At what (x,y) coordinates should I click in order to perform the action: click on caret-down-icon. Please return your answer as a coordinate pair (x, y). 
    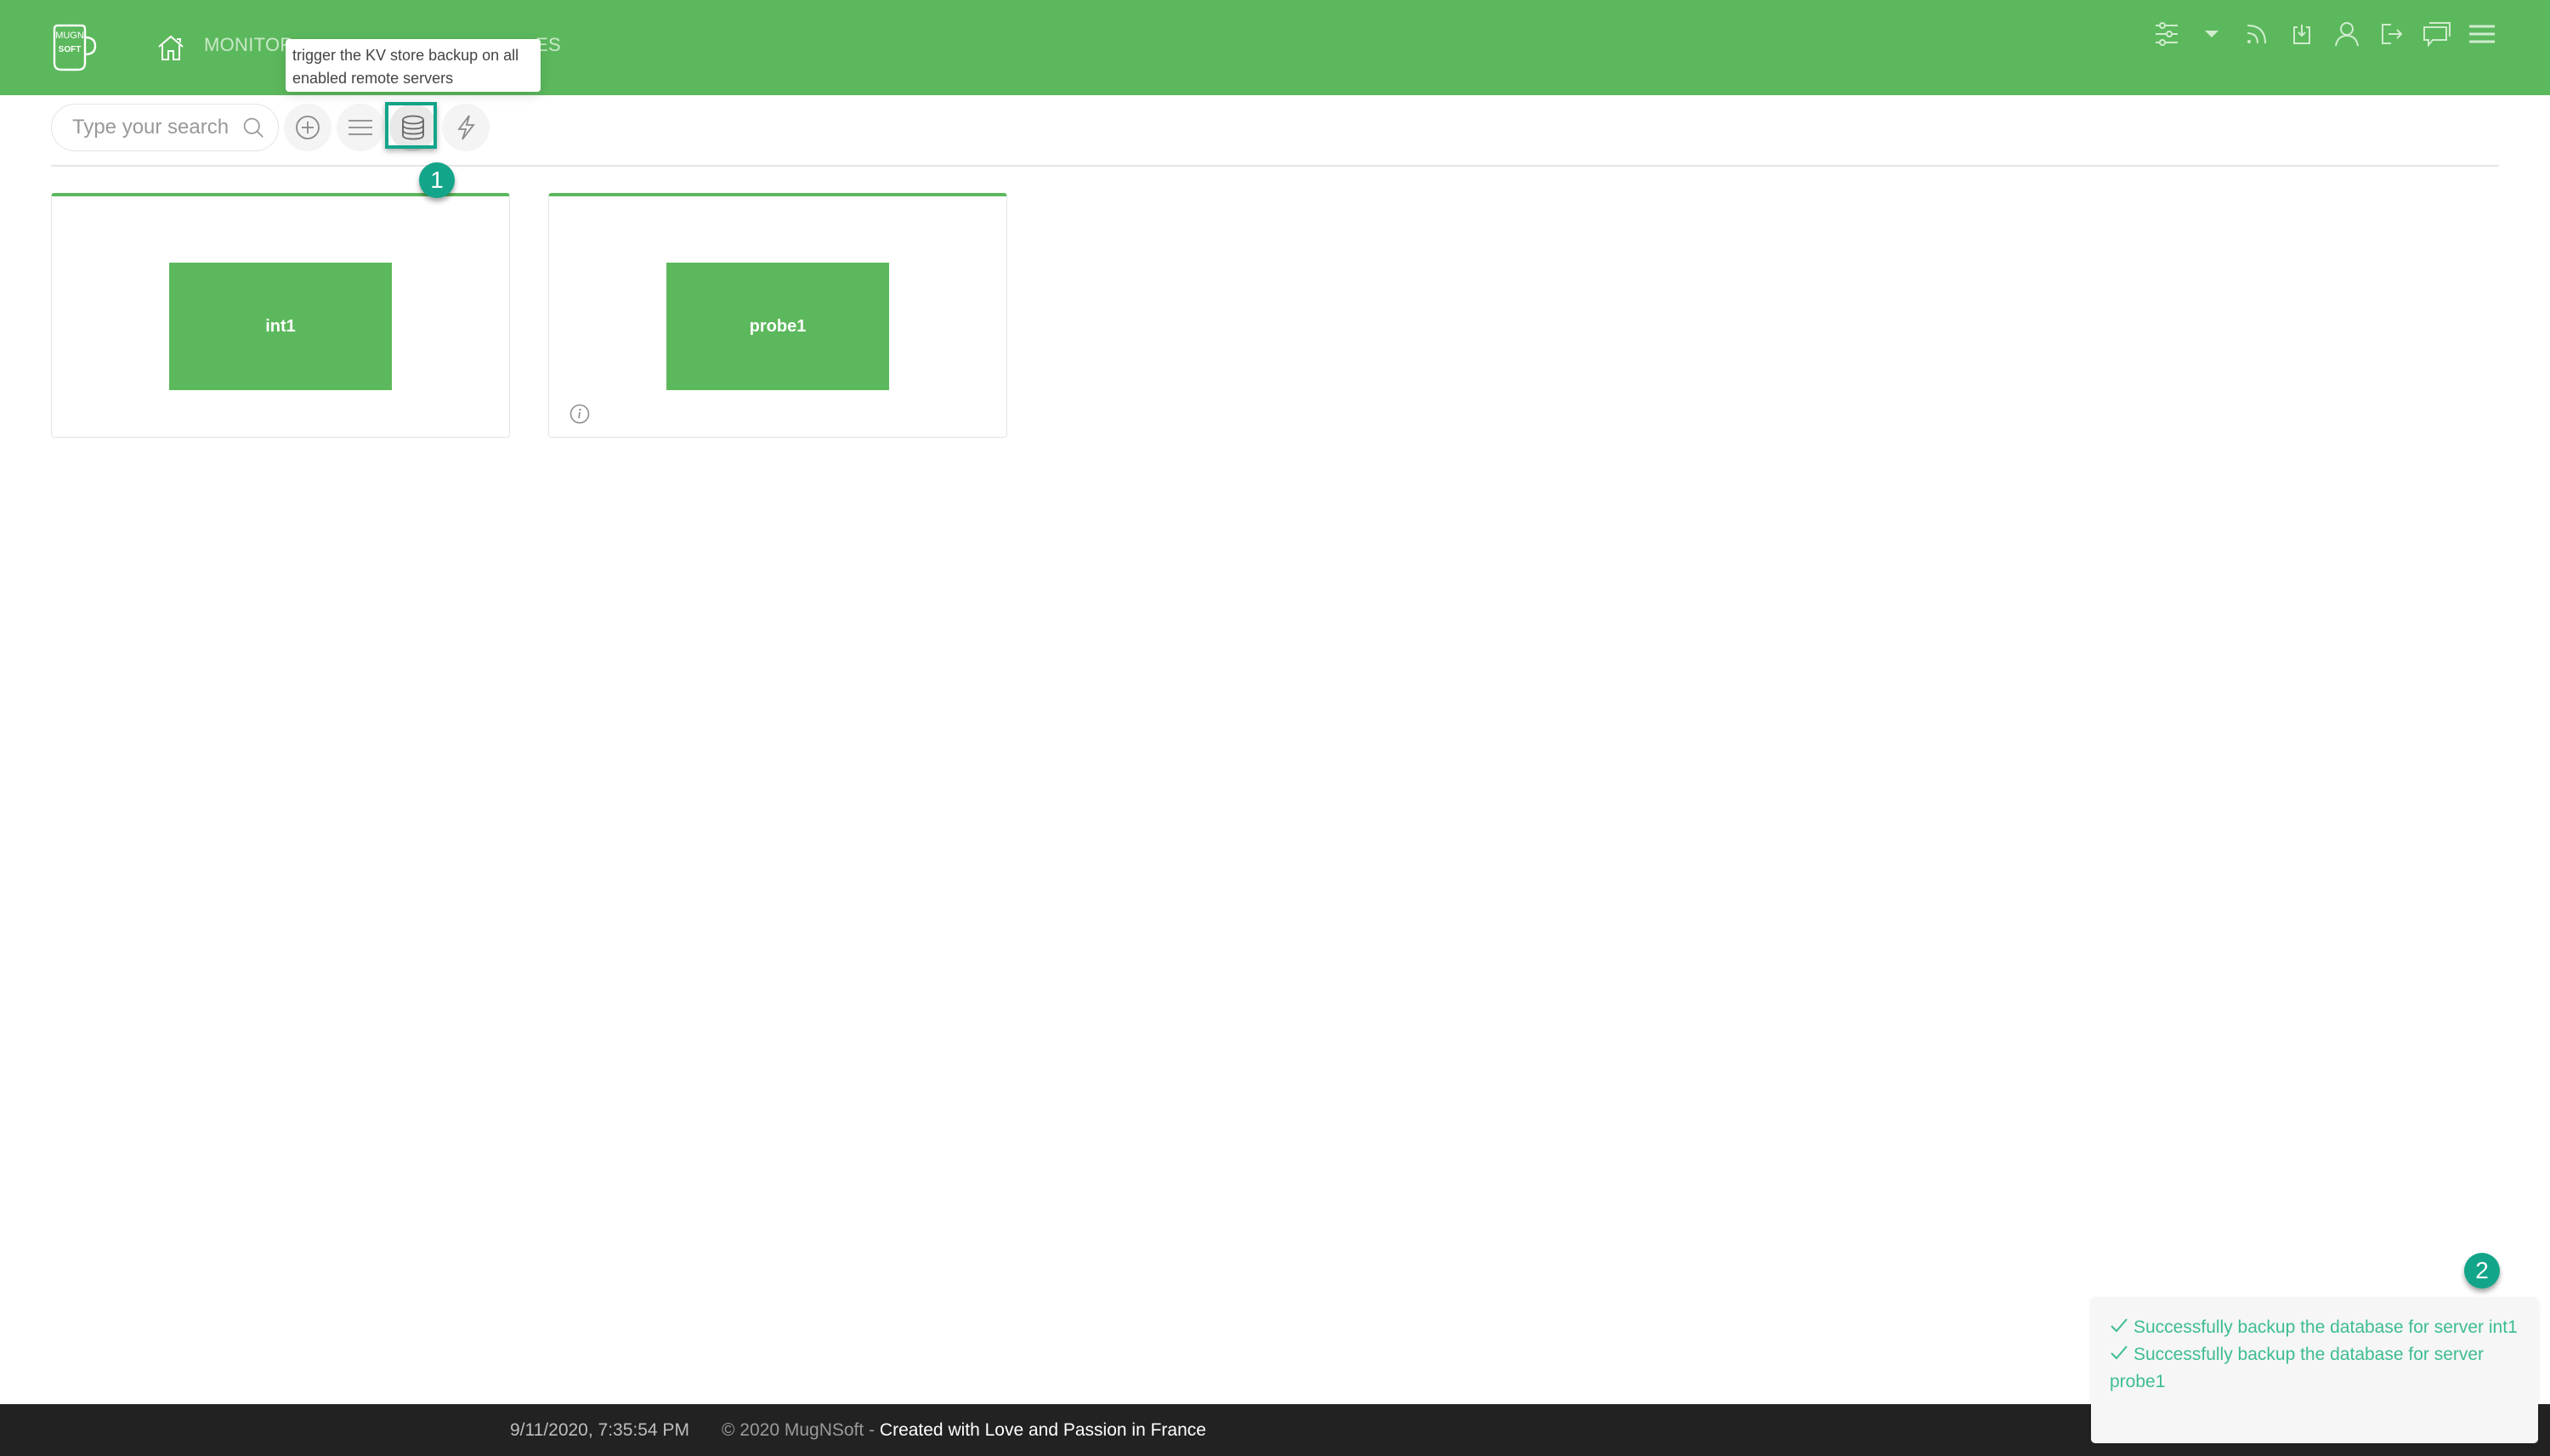
    Looking at the image, I should click on (2212, 34).